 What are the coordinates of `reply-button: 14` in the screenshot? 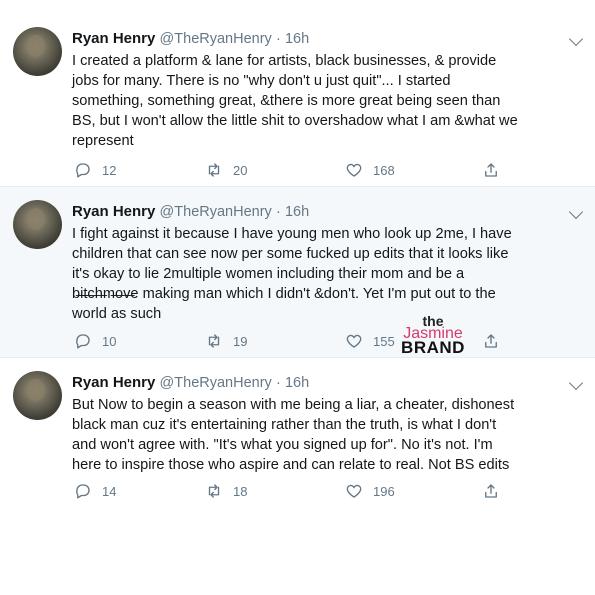 It's located at (95, 491).